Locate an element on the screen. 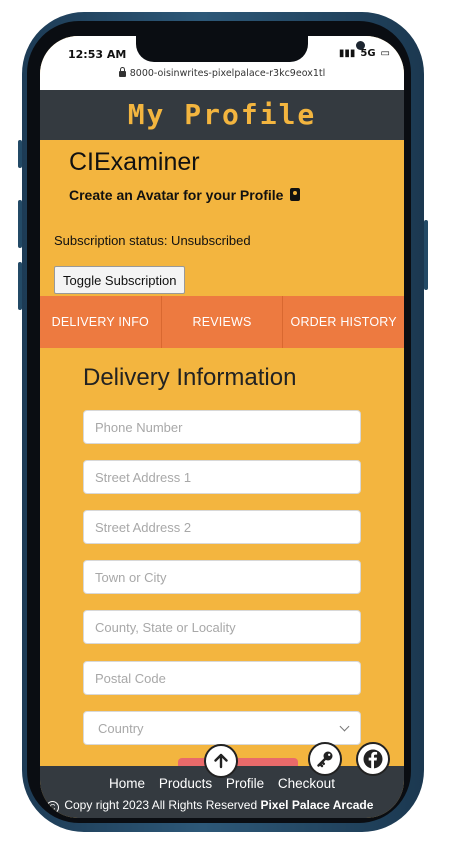 The image size is (457, 844). copyright-icon: C is located at coordinates (52, 807).